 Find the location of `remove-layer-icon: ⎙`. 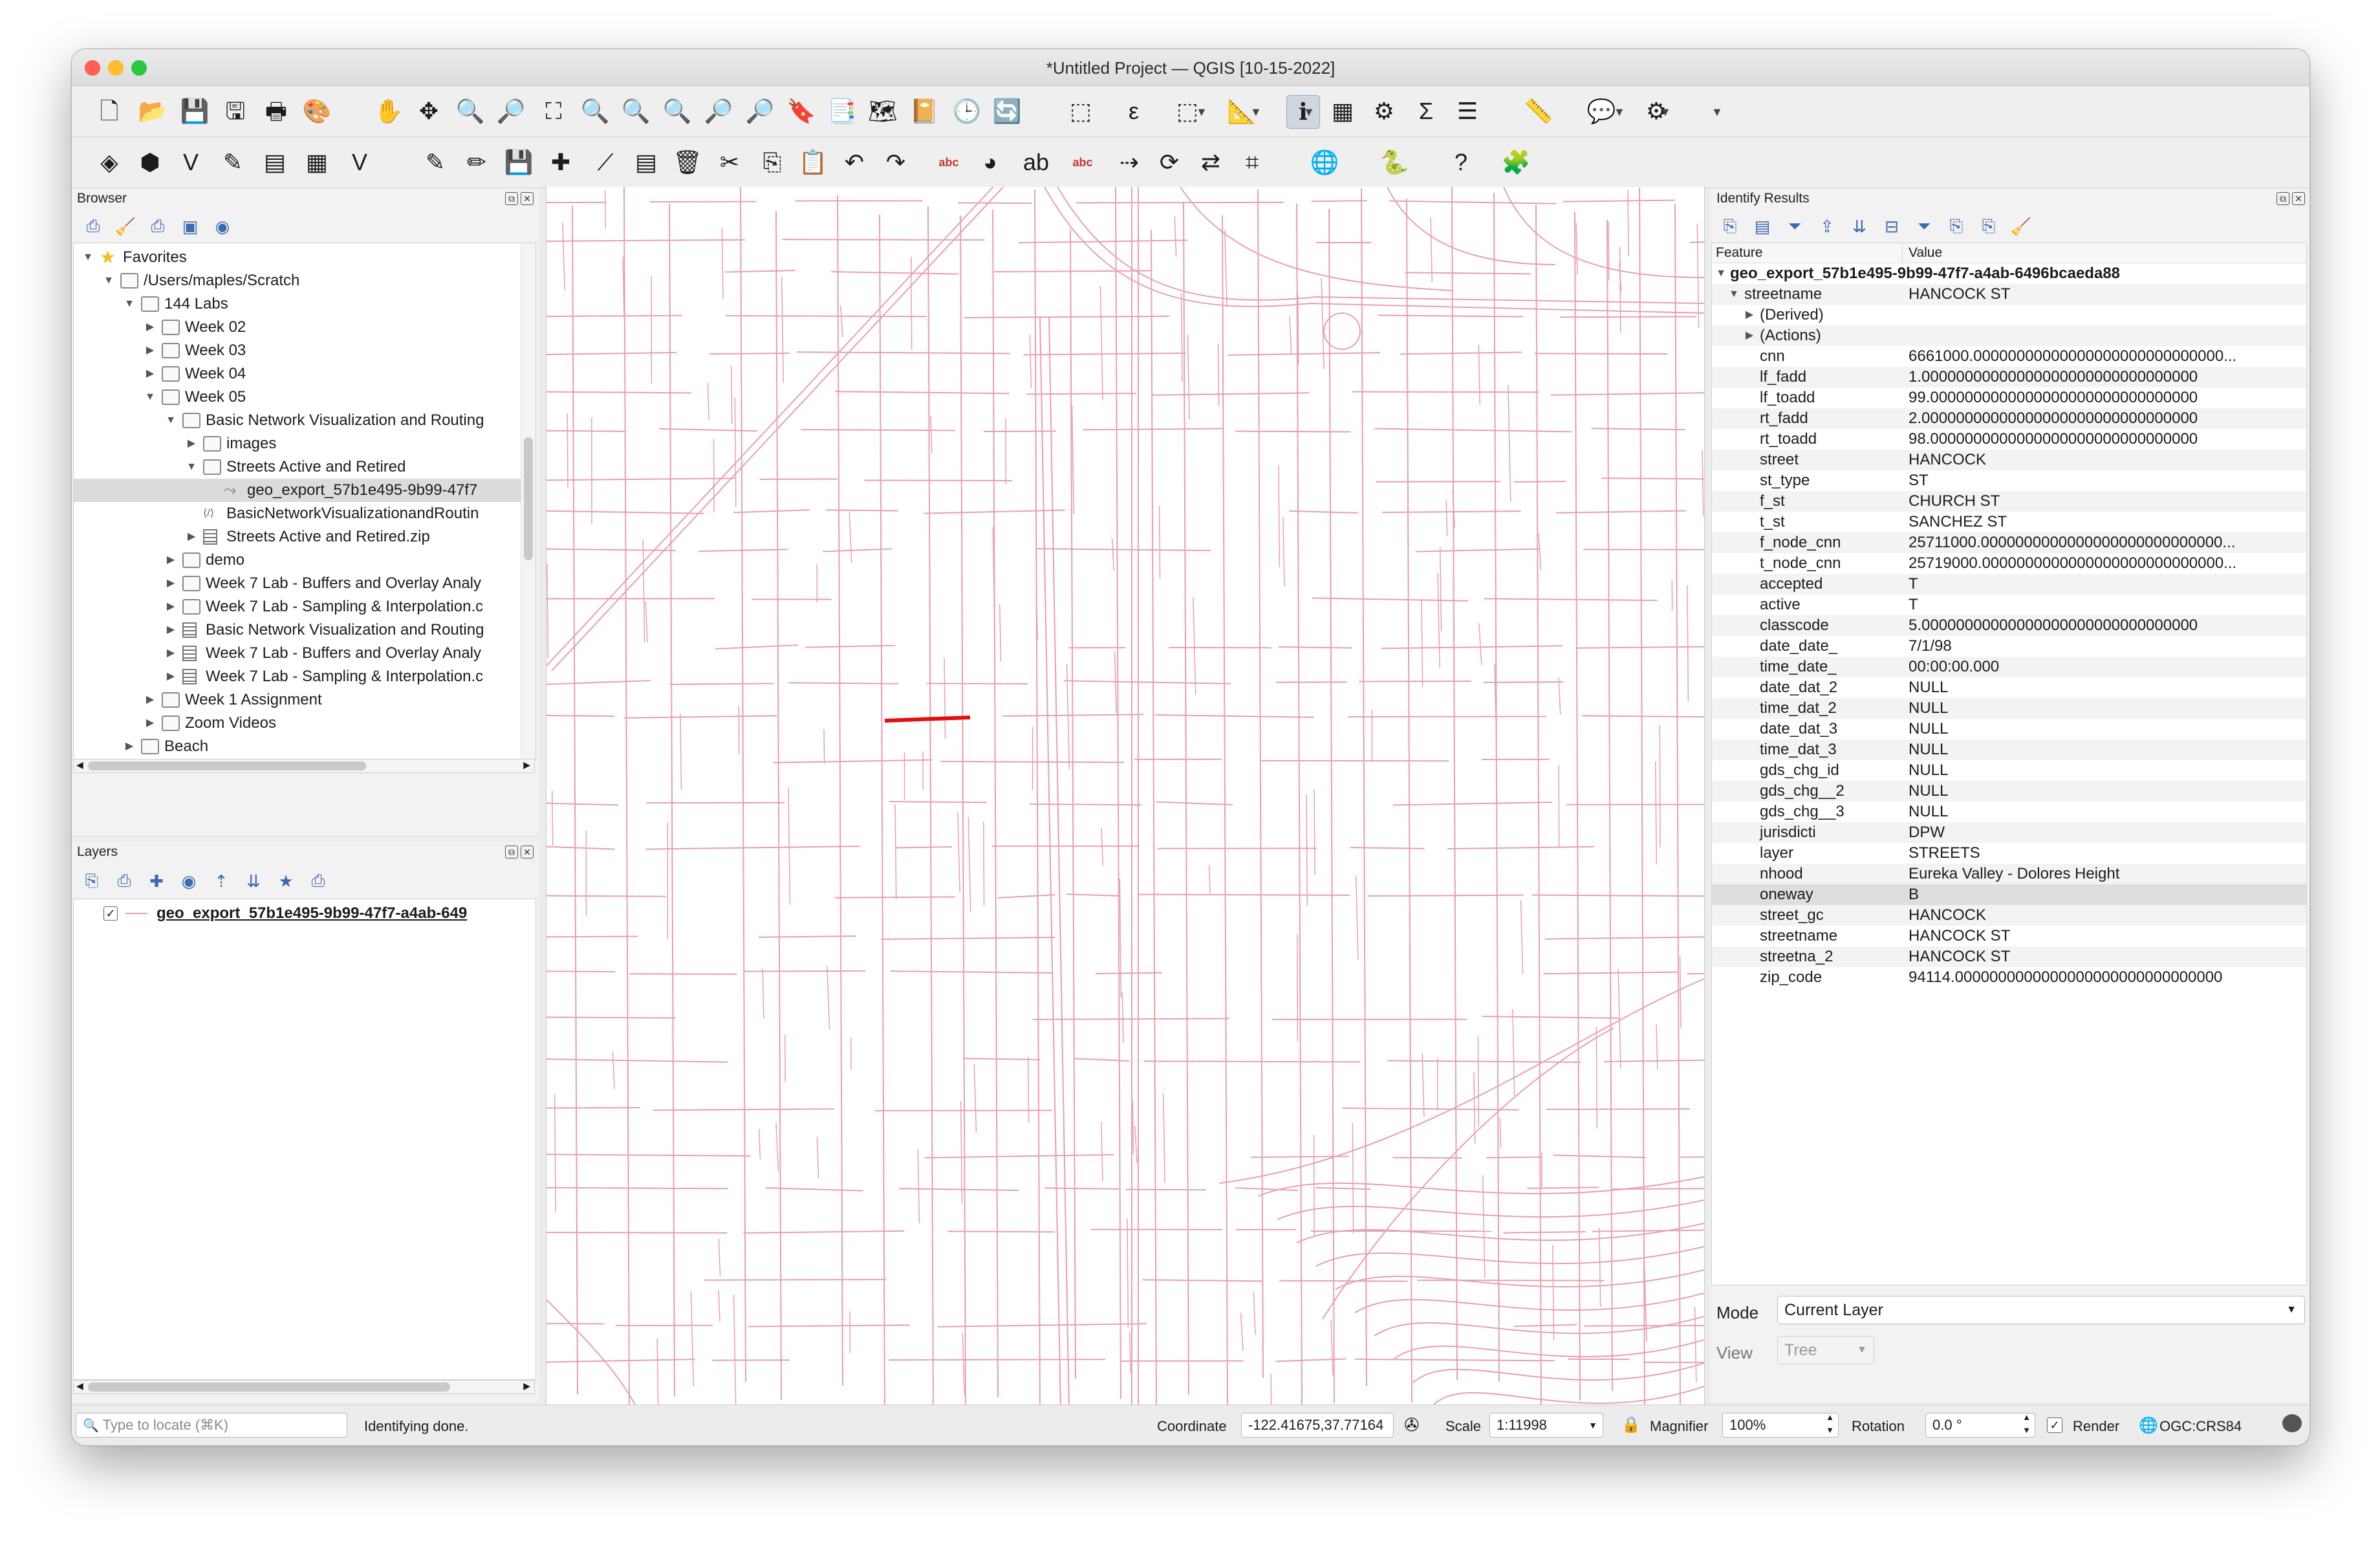

remove-layer-icon: ⎙ is located at coordinates (318, 881).